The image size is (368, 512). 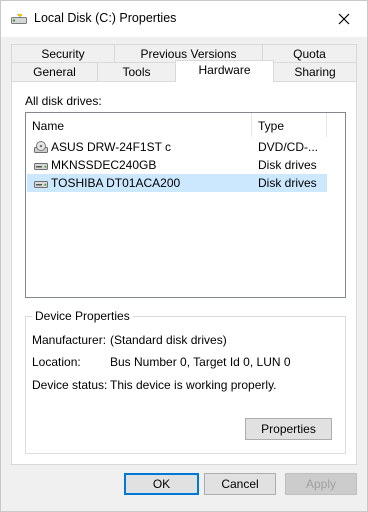 I want to click on location-value: Bus Number 0, Target Id 0, LUN 0, so click(x=200, y=362).